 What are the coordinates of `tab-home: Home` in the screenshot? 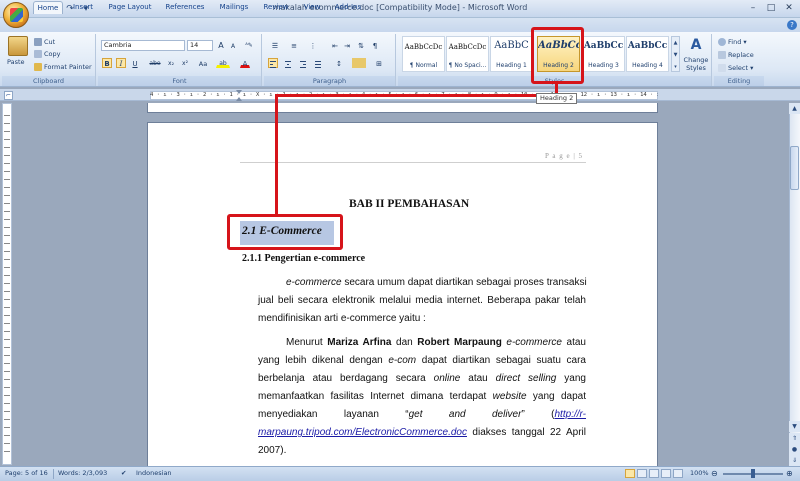 It's located at (48, 7).